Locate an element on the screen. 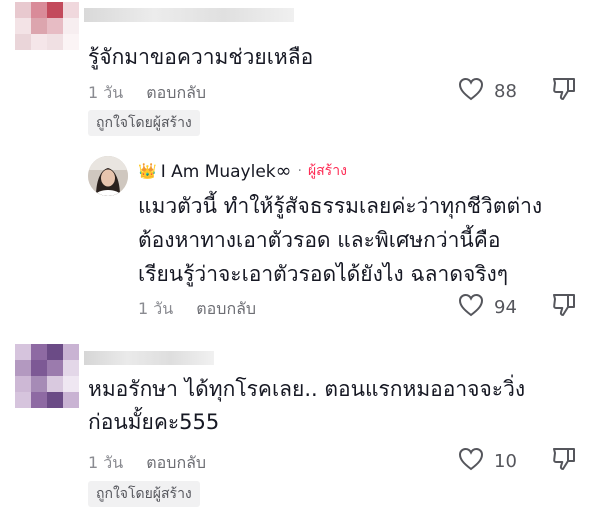 The height and width of the screenshot is (514, 600). like-count: 94 is located at coordinates (505, 307).